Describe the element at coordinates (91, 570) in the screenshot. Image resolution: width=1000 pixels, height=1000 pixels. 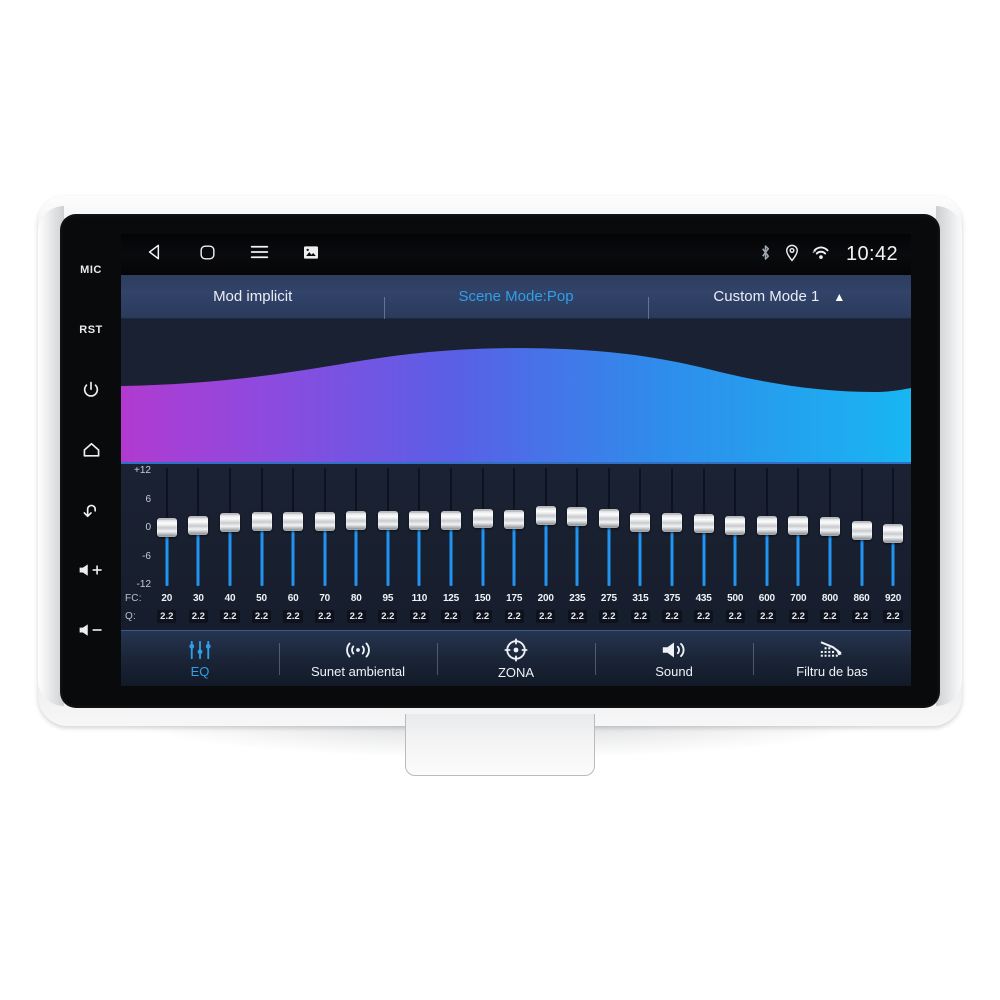
I see `volume-up-key` at that location.